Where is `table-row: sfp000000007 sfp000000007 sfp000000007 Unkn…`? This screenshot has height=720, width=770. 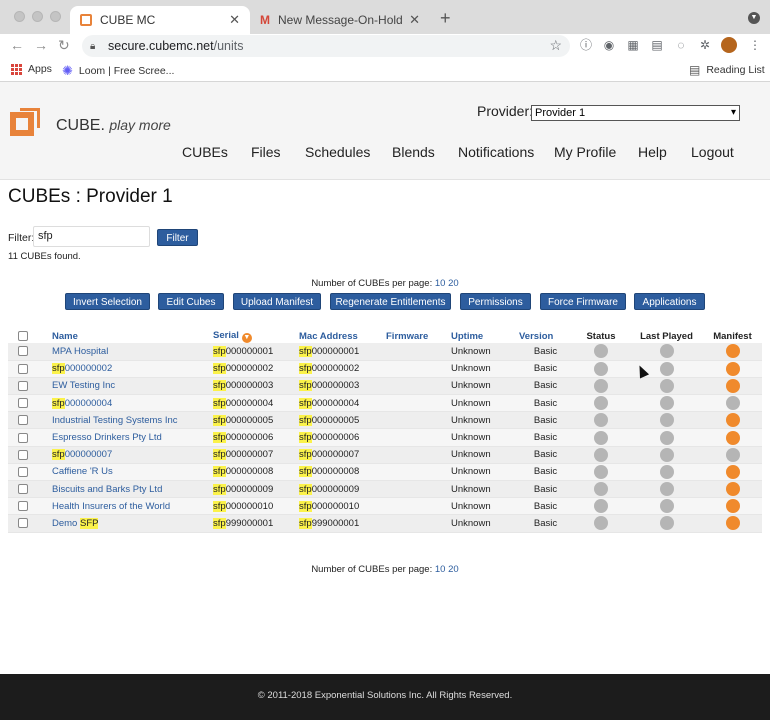
table-row: sfp000000007 sfp000000007 sfp000000007 Unkn… is located at coordinates (385, 455).